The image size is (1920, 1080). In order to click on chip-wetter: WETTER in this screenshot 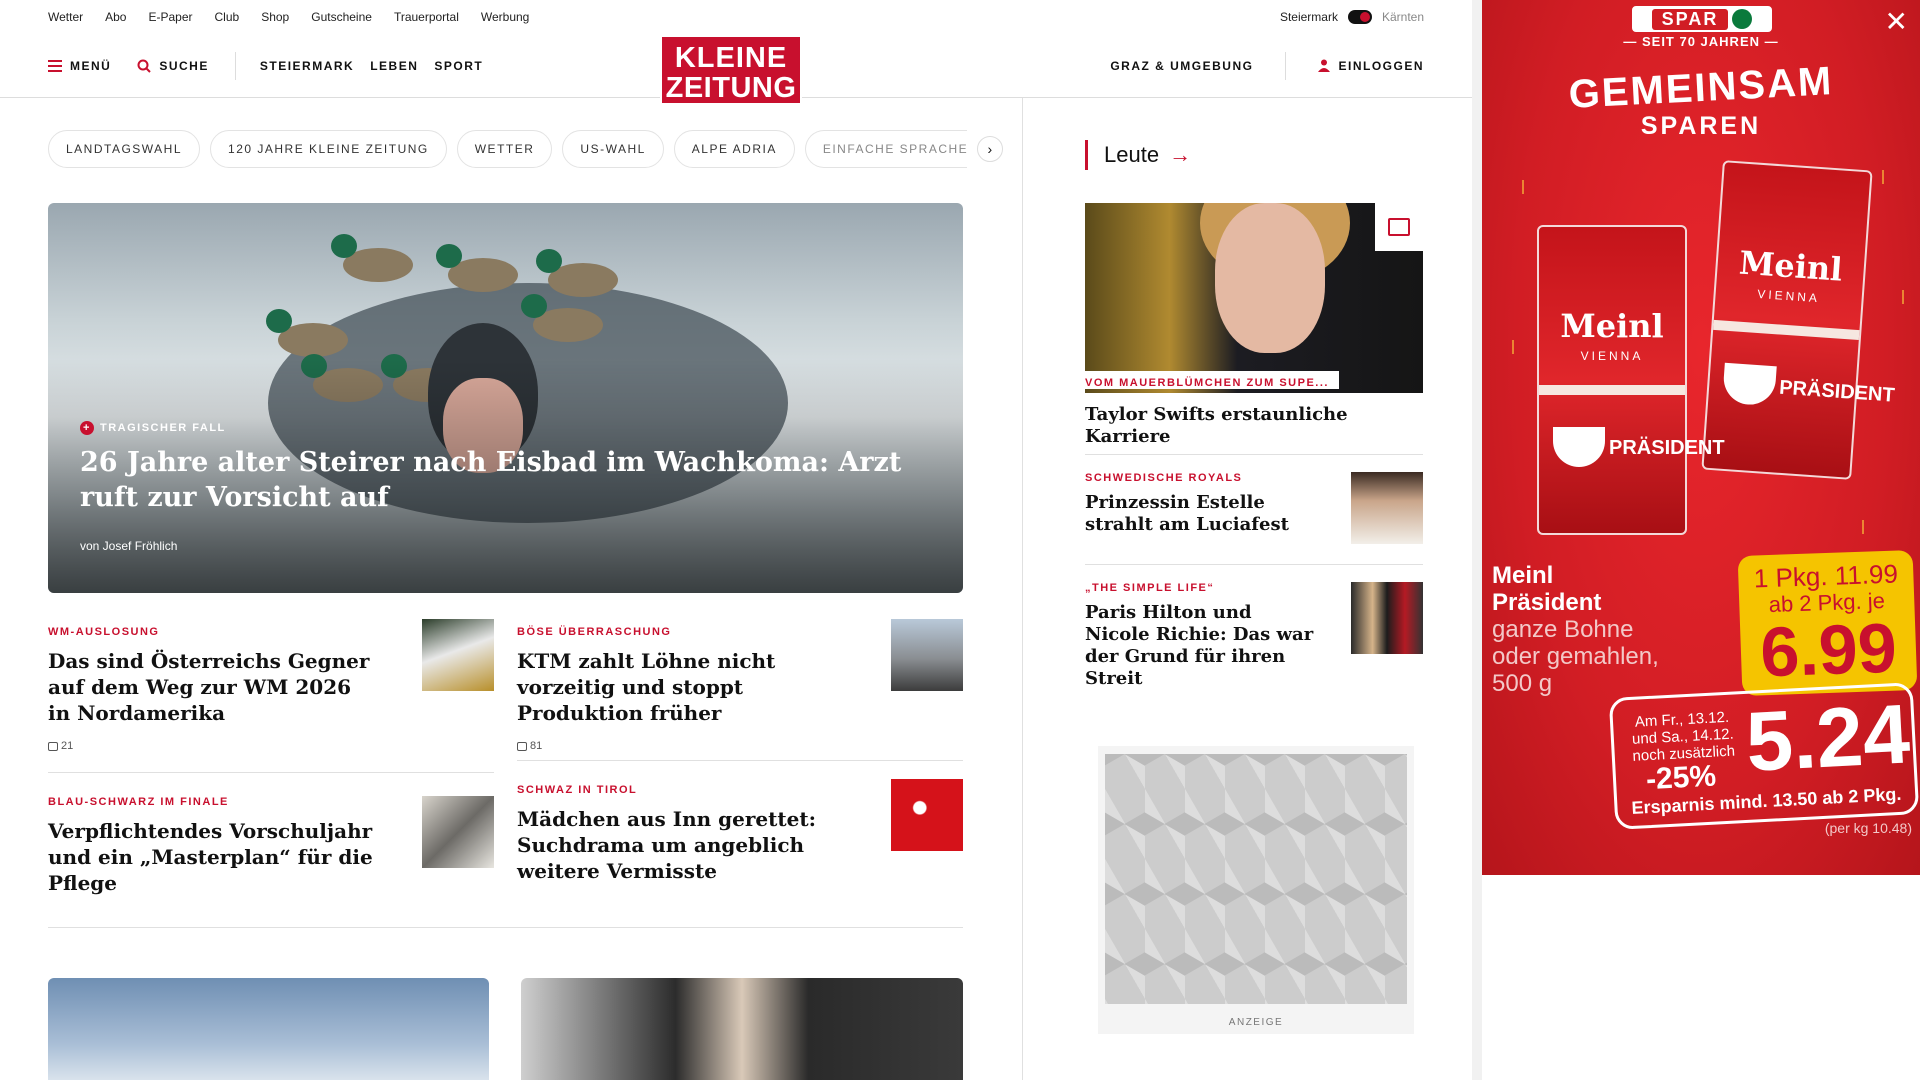, I will do `click(504, 149)`.